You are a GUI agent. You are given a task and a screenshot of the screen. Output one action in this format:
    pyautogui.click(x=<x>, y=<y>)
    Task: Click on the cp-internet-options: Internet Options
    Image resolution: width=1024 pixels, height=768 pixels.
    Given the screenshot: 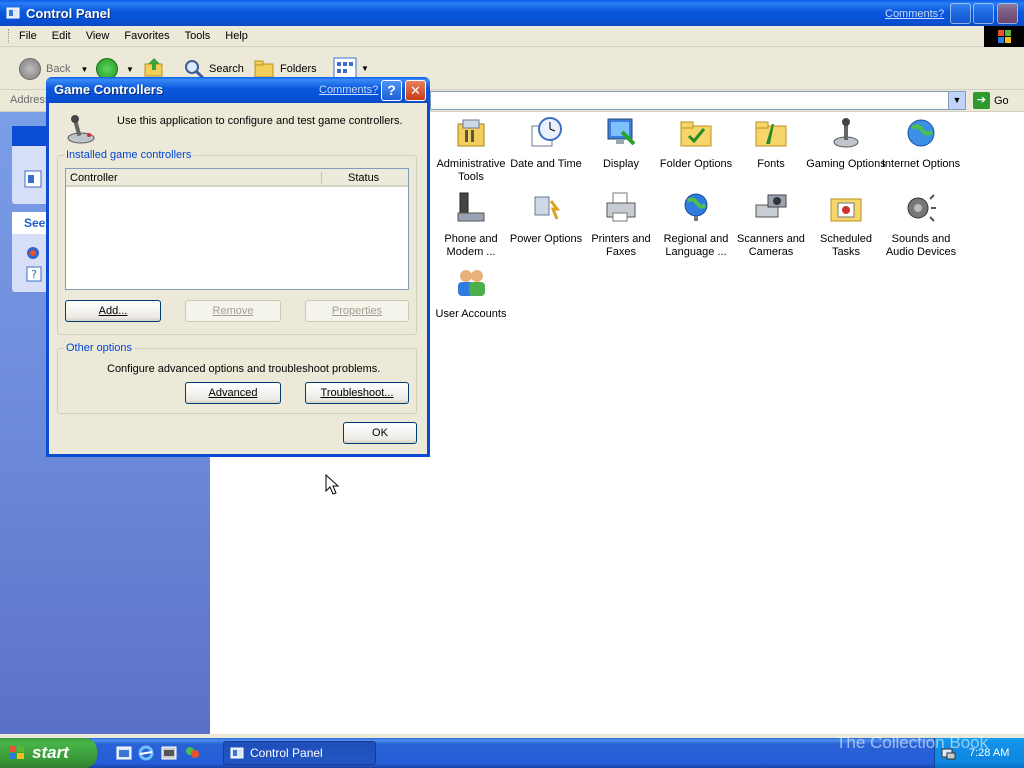 What is the action you would take?
    pyautogui.click(x=921, y=143)
    